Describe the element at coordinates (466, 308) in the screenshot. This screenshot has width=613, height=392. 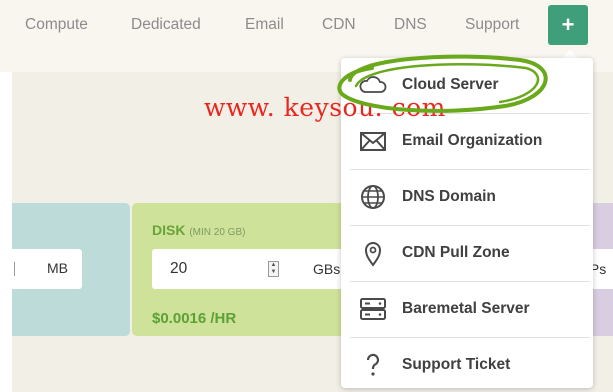
I see `menu-item-label: Baremetal Server` at that location.